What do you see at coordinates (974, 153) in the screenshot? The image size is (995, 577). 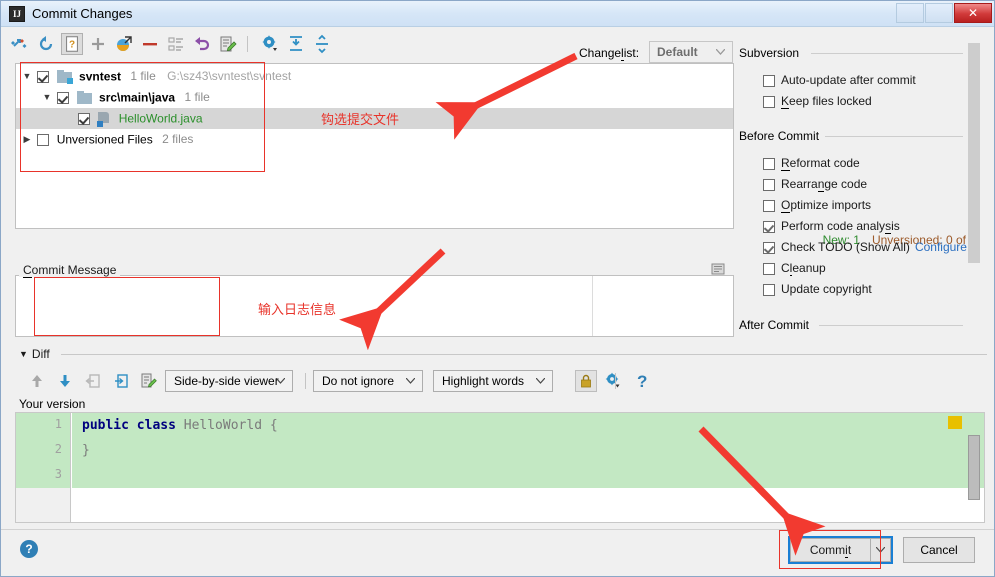 I see `options-scrollbar-thumb` at bounding box center [974, 153].